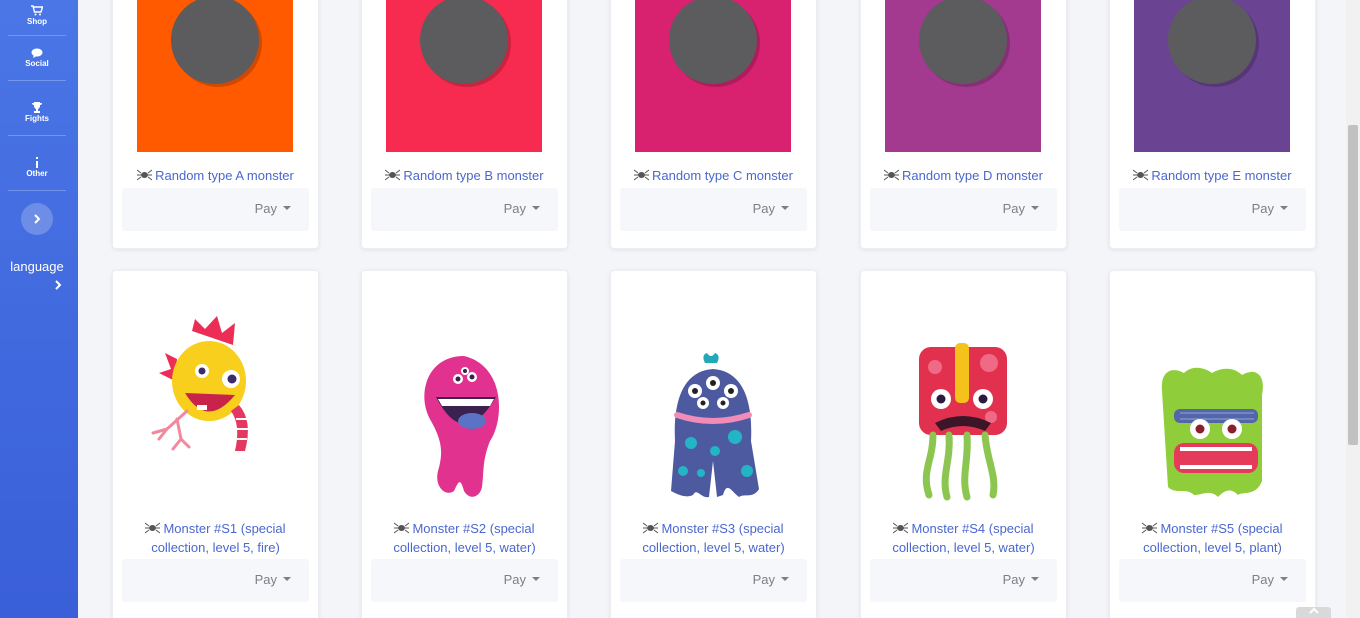 The height and width of the screenshot is (618, 1360). What do you see at coordinates (37, 107) in the screenshot?
I see `trophy-icon` at bounding box center [37, 107].